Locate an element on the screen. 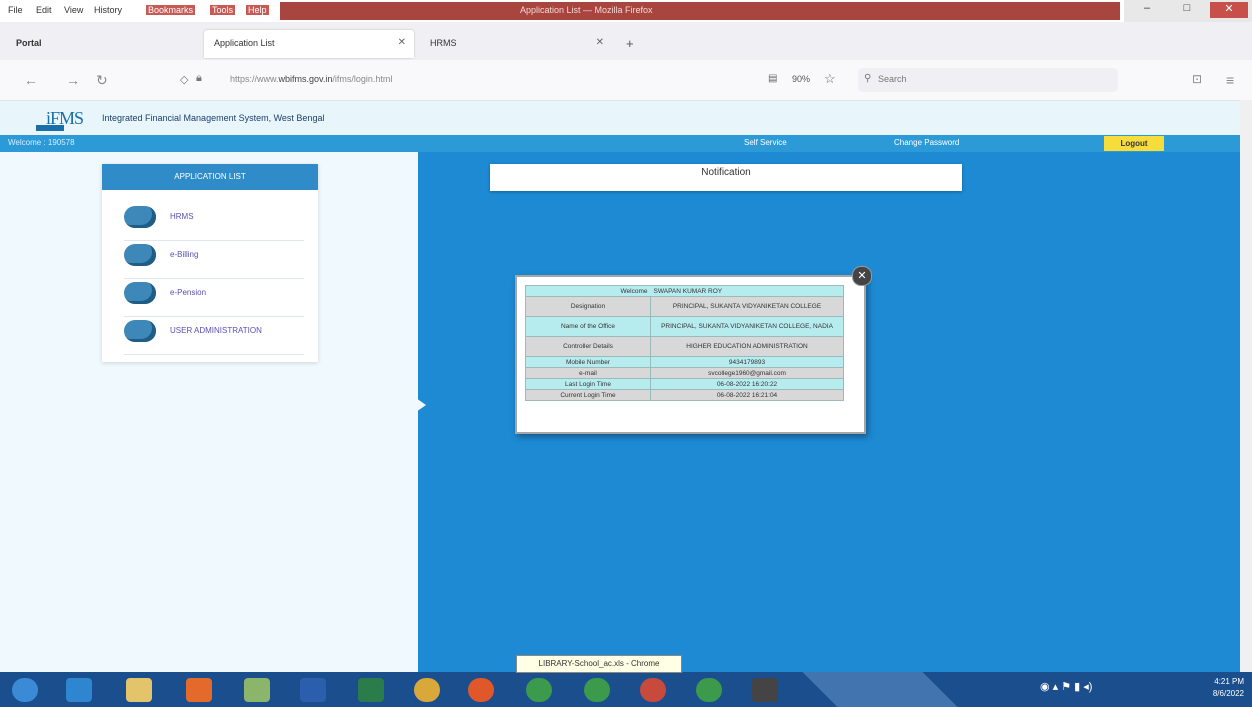  menu-file: File is located at coordinates (15, 10).